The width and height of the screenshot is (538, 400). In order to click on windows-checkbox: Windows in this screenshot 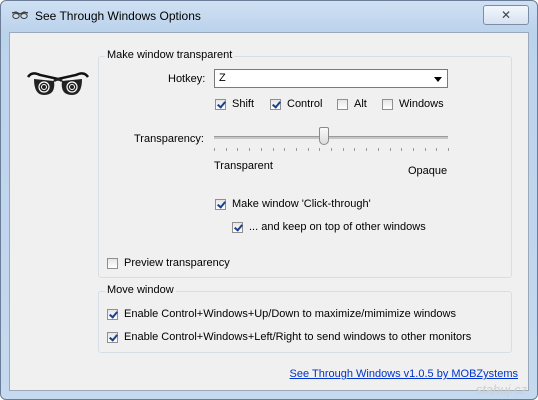, I will do `click(413, 104)`.